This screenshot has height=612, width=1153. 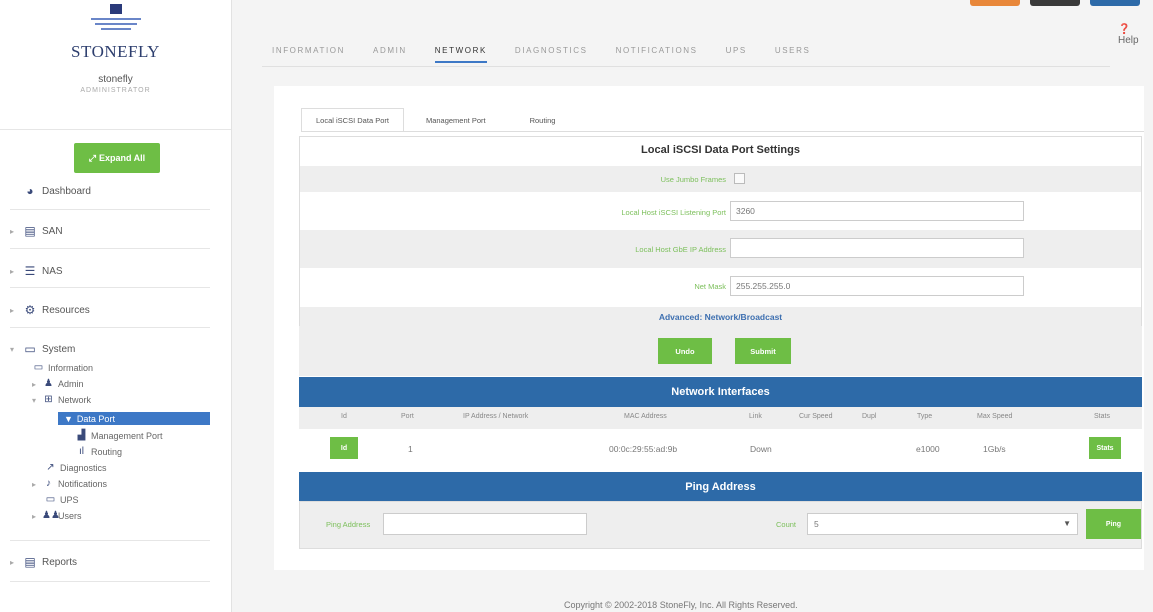 What do you see at coordinates (793, 54) in the screenshot?
I see `tab-users: USERS` at bounding box center [793, 54].